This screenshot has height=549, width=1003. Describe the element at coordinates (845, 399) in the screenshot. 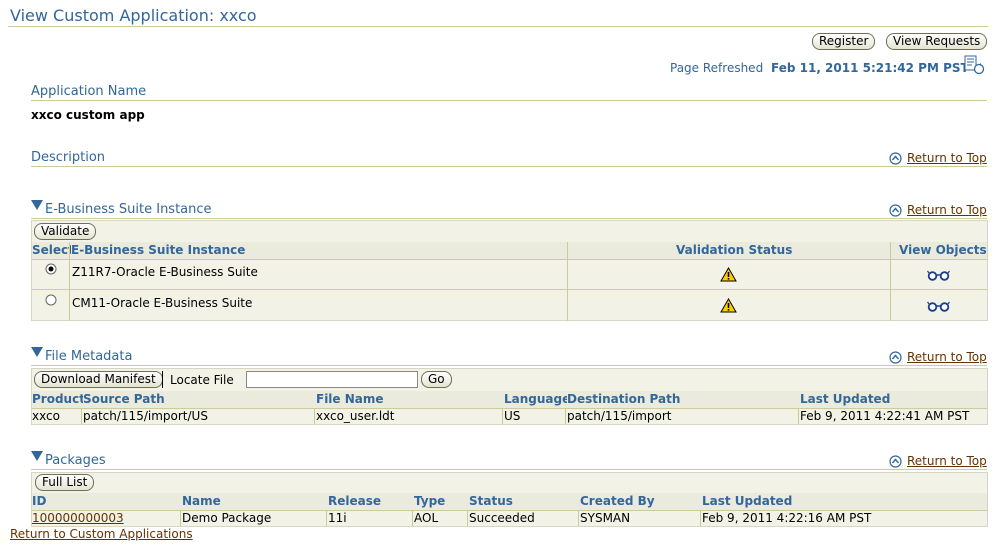

I see `file-header-last-updated: Last Updated` at that location.